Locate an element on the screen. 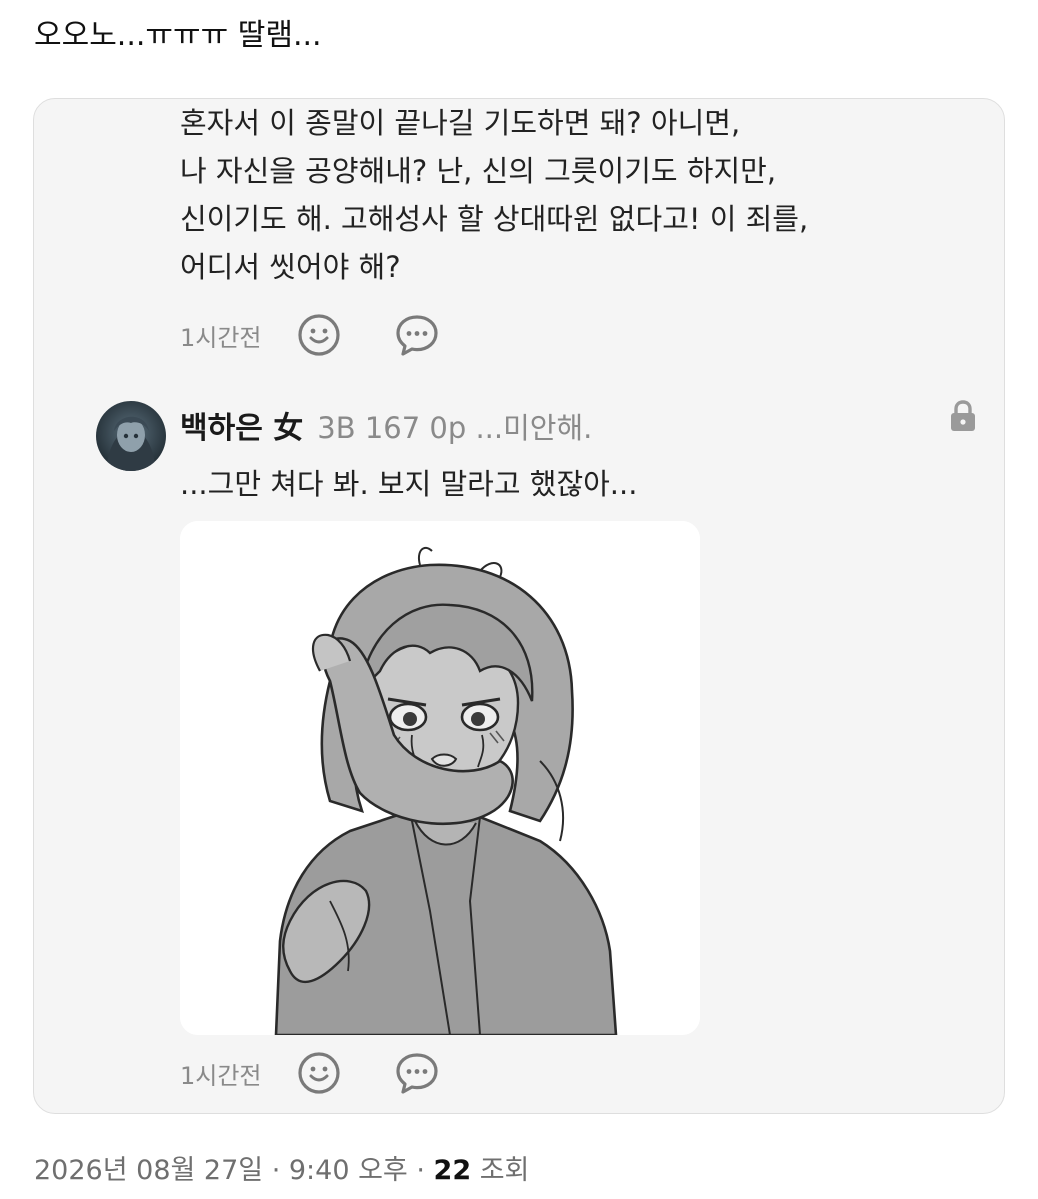 The width and height of the screenshot is (1038, 1199). avatar is located at coordinates (131, 436).